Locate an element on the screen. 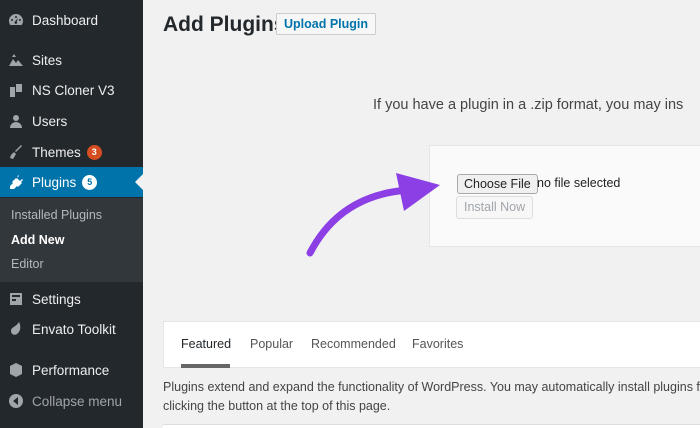 The image size is (700, 428). menu-label-envato-toolkit: Envato Toolkit is located at coordinates (74, 329).